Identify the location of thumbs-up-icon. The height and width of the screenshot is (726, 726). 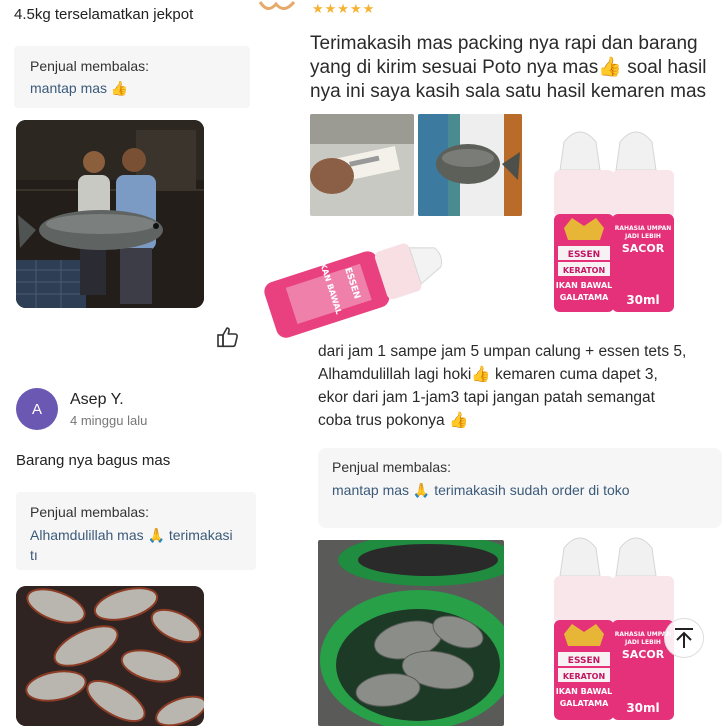
(228, 337).